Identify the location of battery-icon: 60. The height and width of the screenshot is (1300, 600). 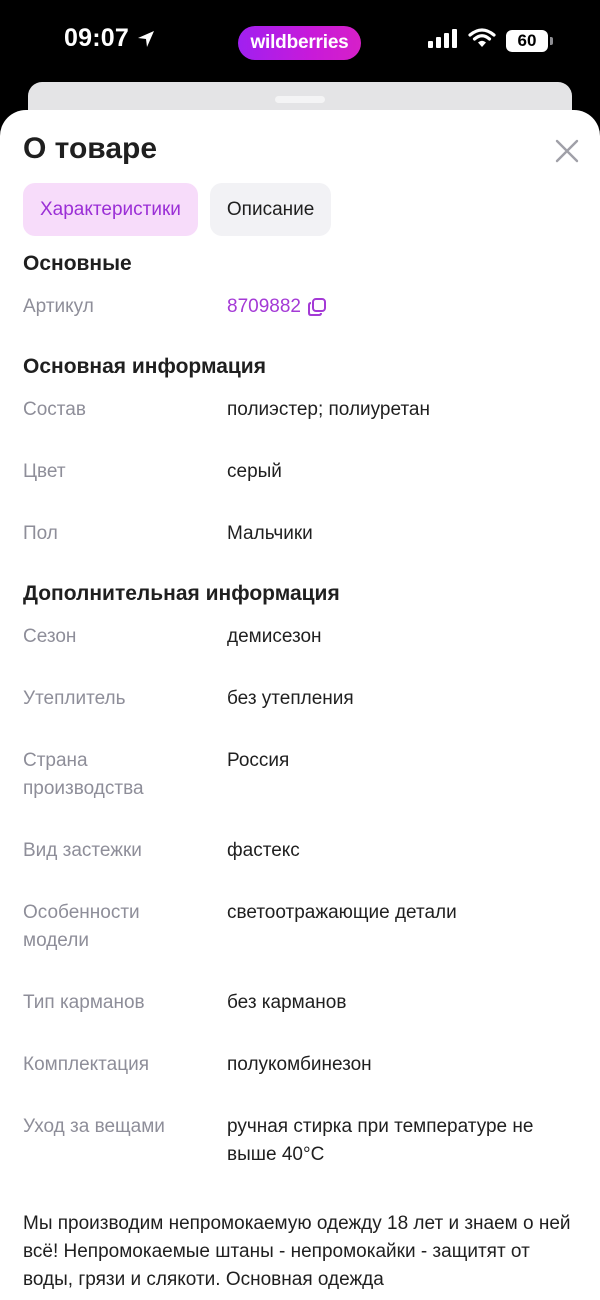
(529, 40).